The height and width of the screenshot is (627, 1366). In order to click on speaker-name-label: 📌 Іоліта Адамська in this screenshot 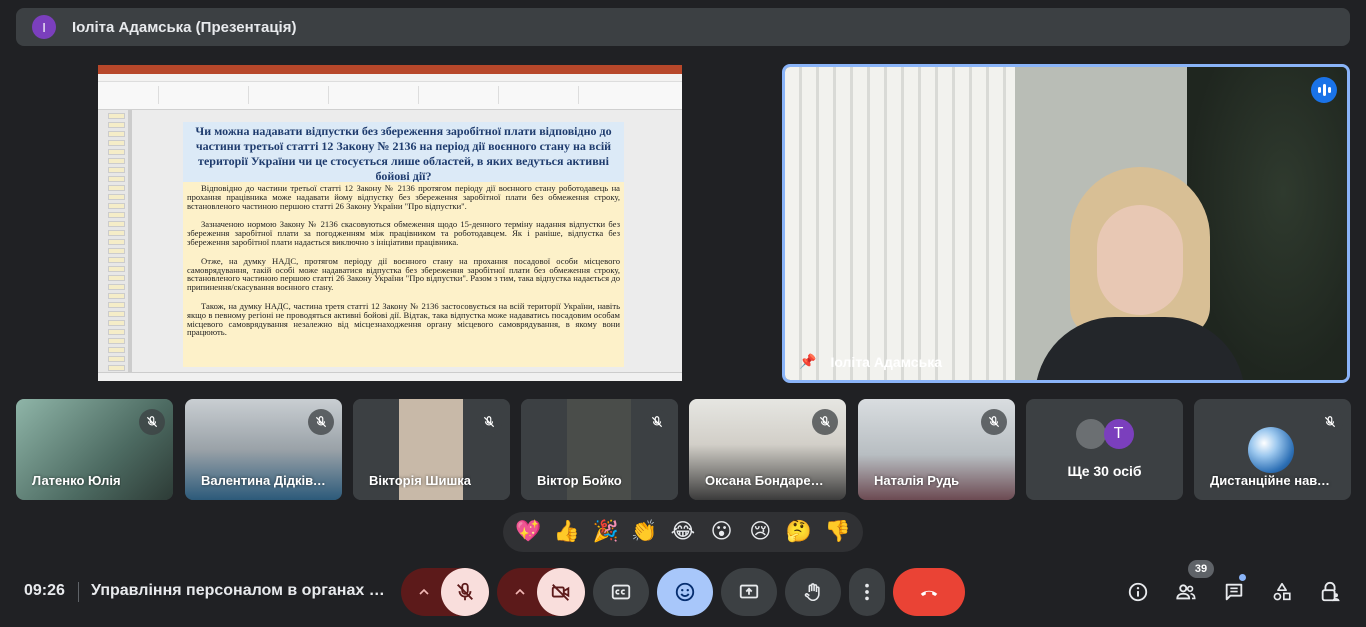, I will do `click(870, 361)`.